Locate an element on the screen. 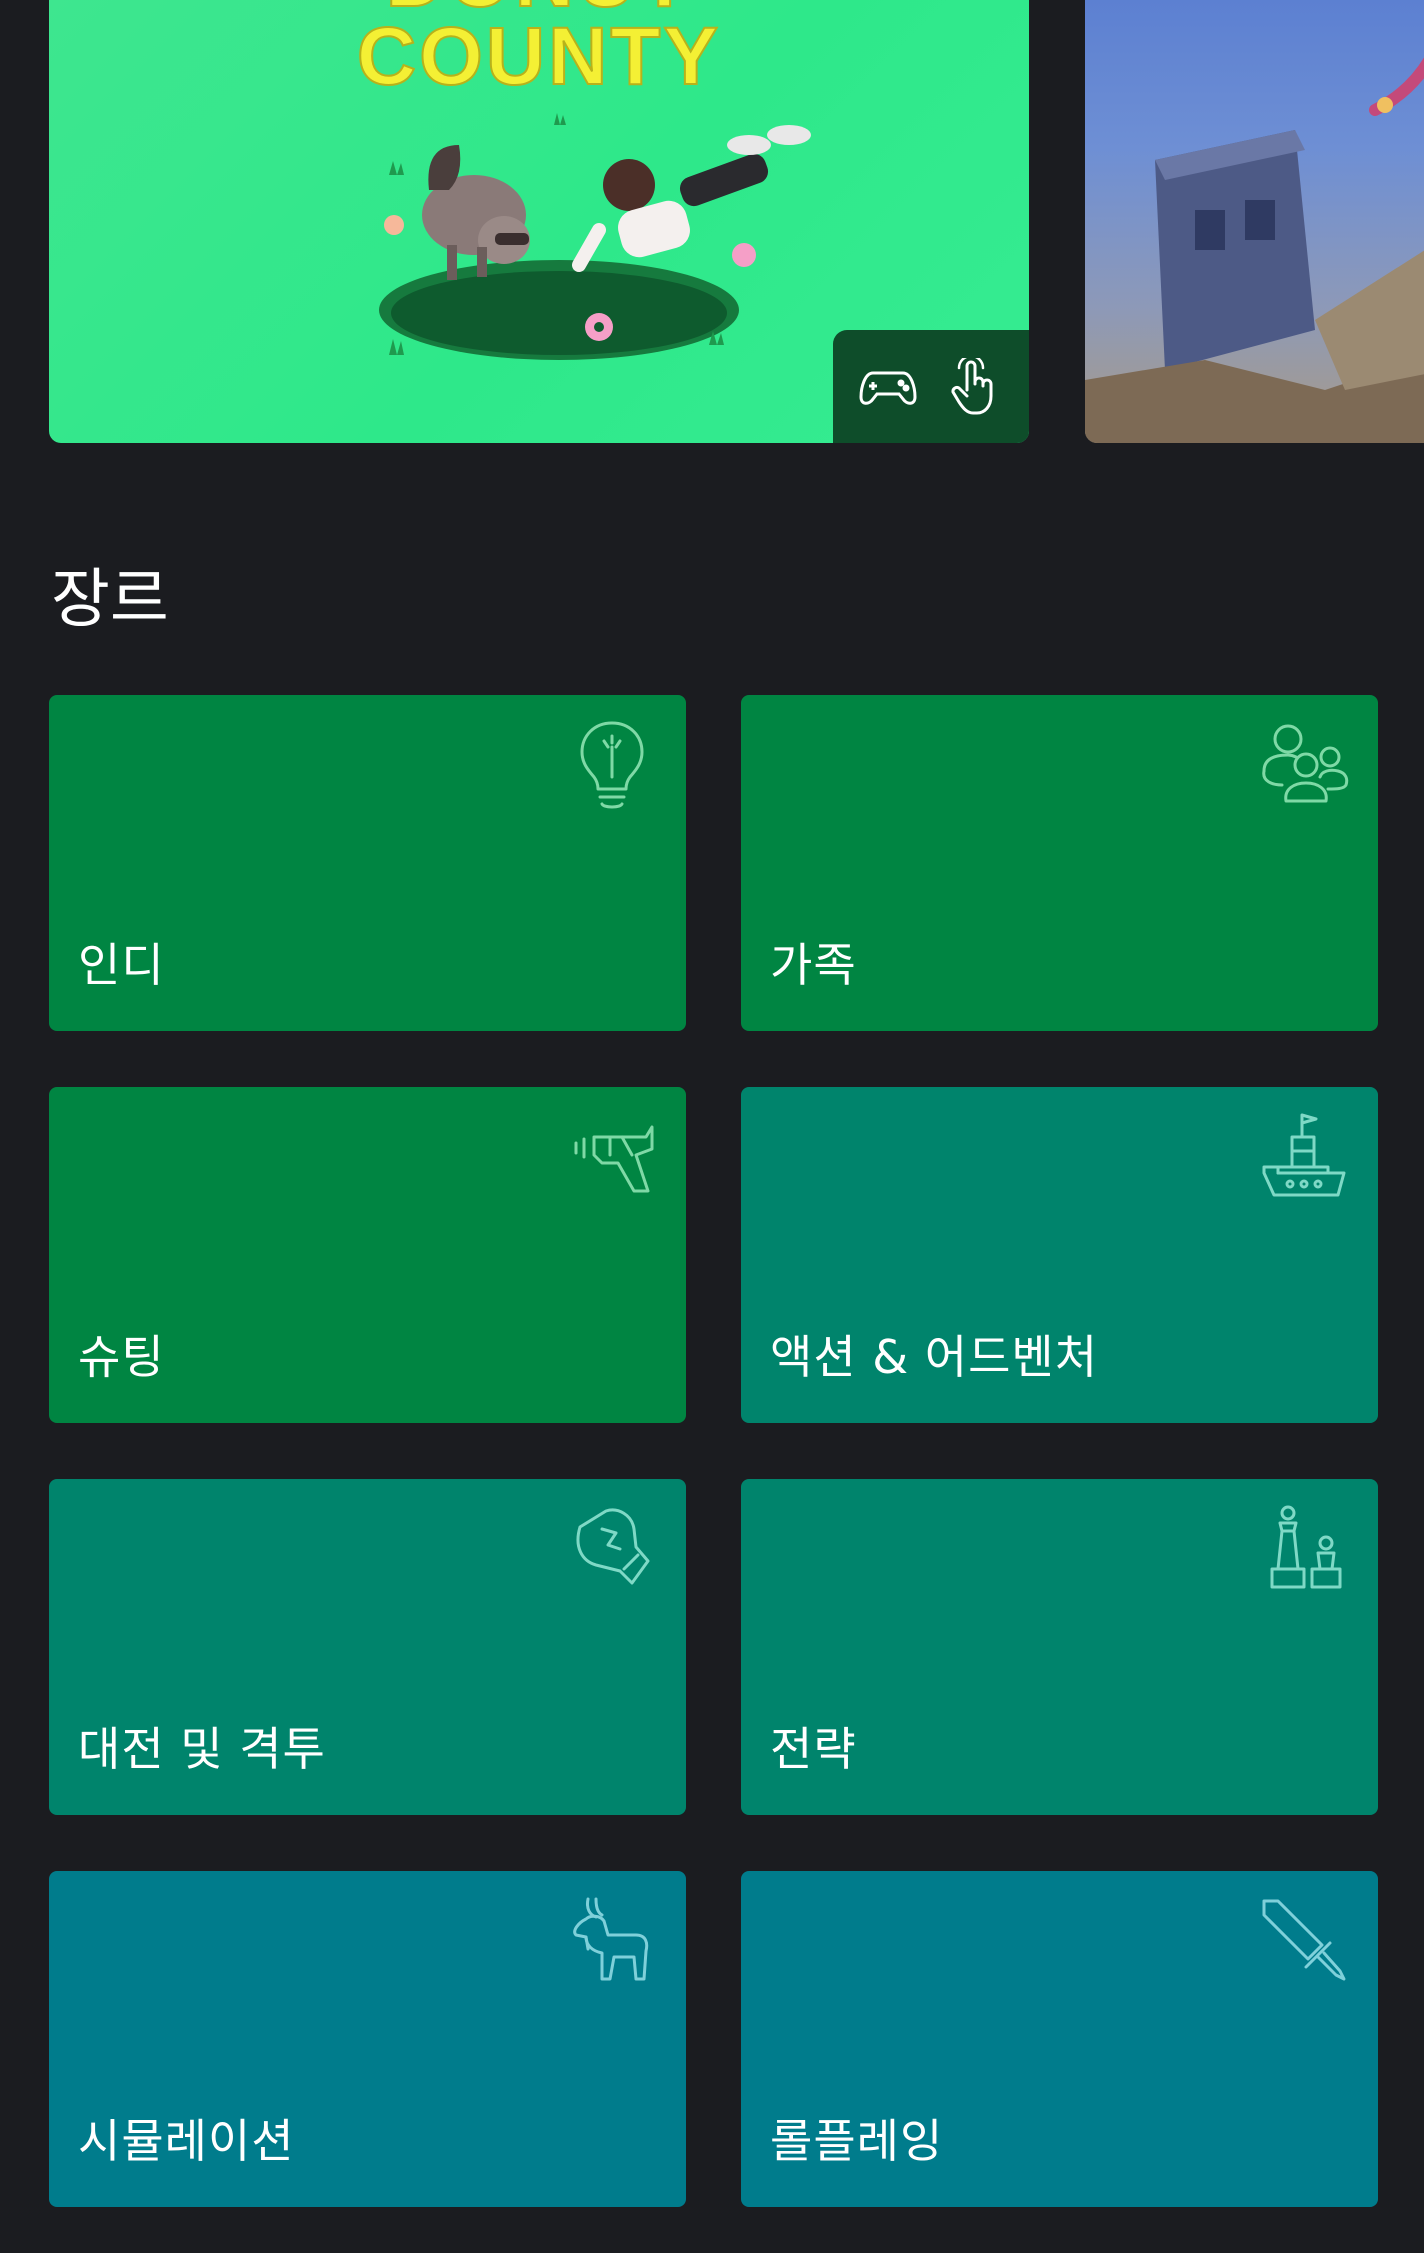  genre-tile-strategy: 전략 is located at coordinates (1059, 1647).